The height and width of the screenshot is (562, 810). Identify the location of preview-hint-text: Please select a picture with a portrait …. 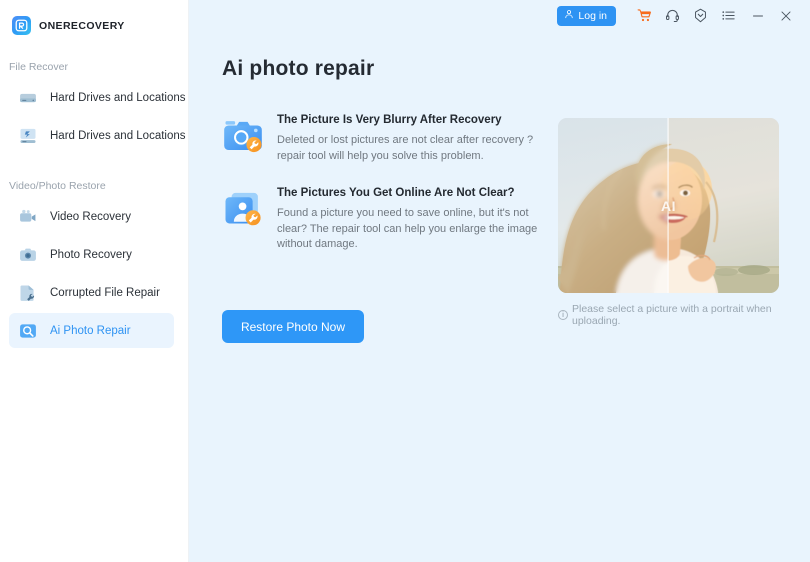
(672, 315).